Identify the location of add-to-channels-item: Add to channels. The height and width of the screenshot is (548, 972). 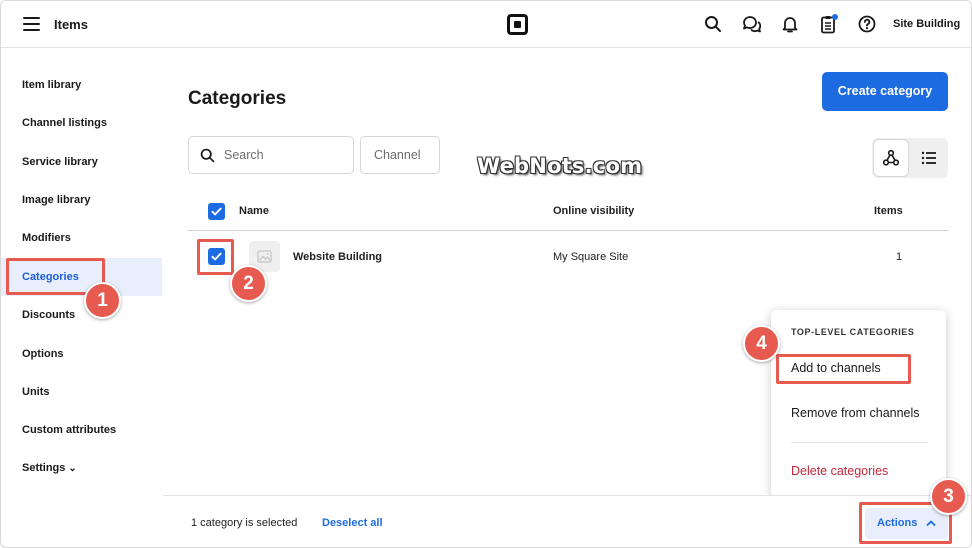
(836, 368).